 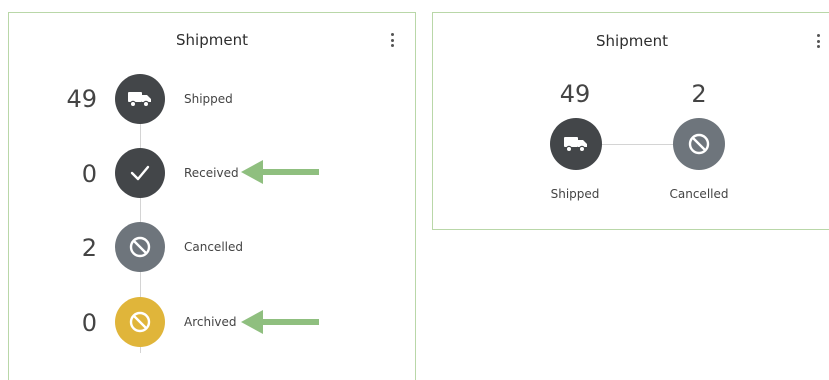 What do you see at coordinates (89, 174) in the screenshot?
I see `status-count-received: 0` at bounding box center [89, 174].